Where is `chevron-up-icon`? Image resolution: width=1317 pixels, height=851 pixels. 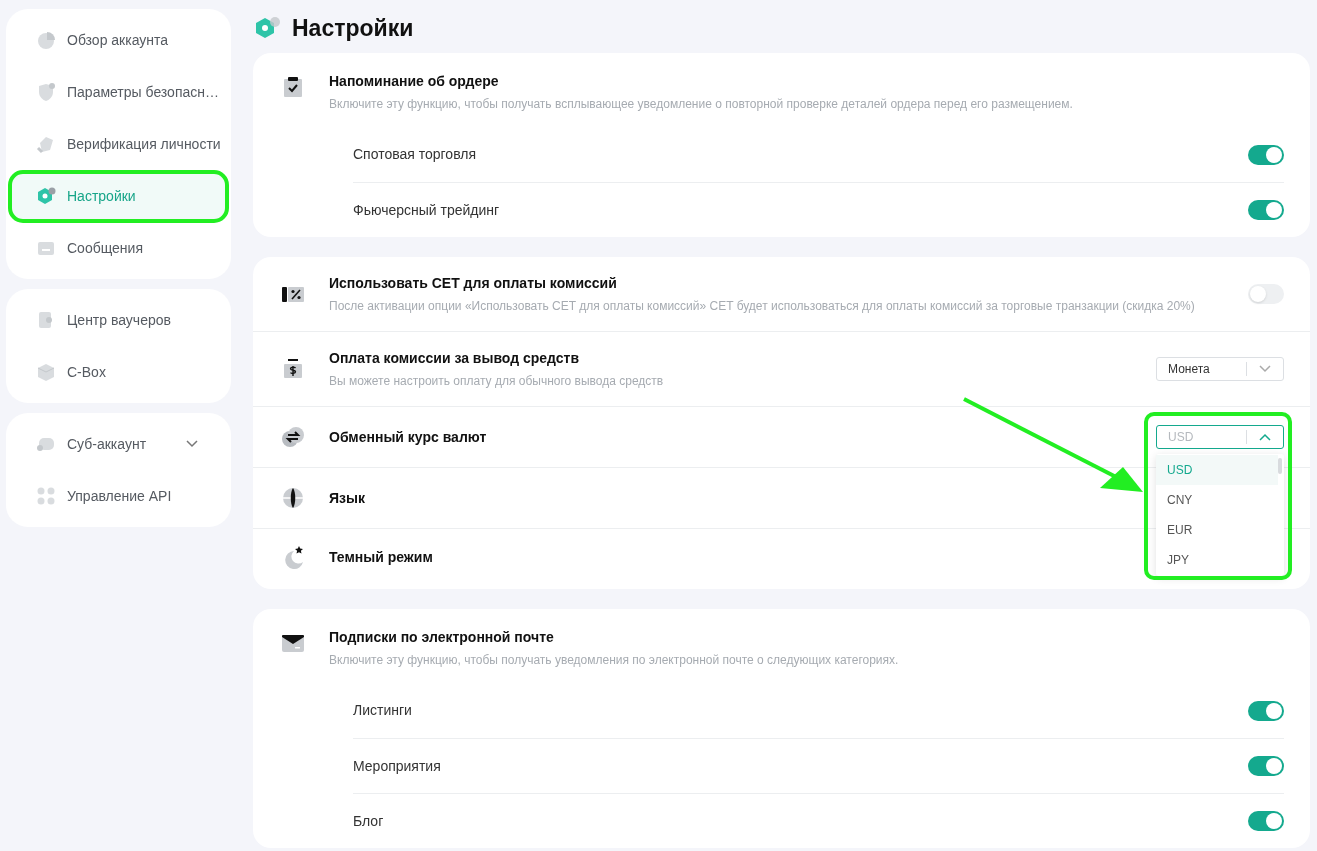
chevron-up-icon is located at coordinates (1265, 437).